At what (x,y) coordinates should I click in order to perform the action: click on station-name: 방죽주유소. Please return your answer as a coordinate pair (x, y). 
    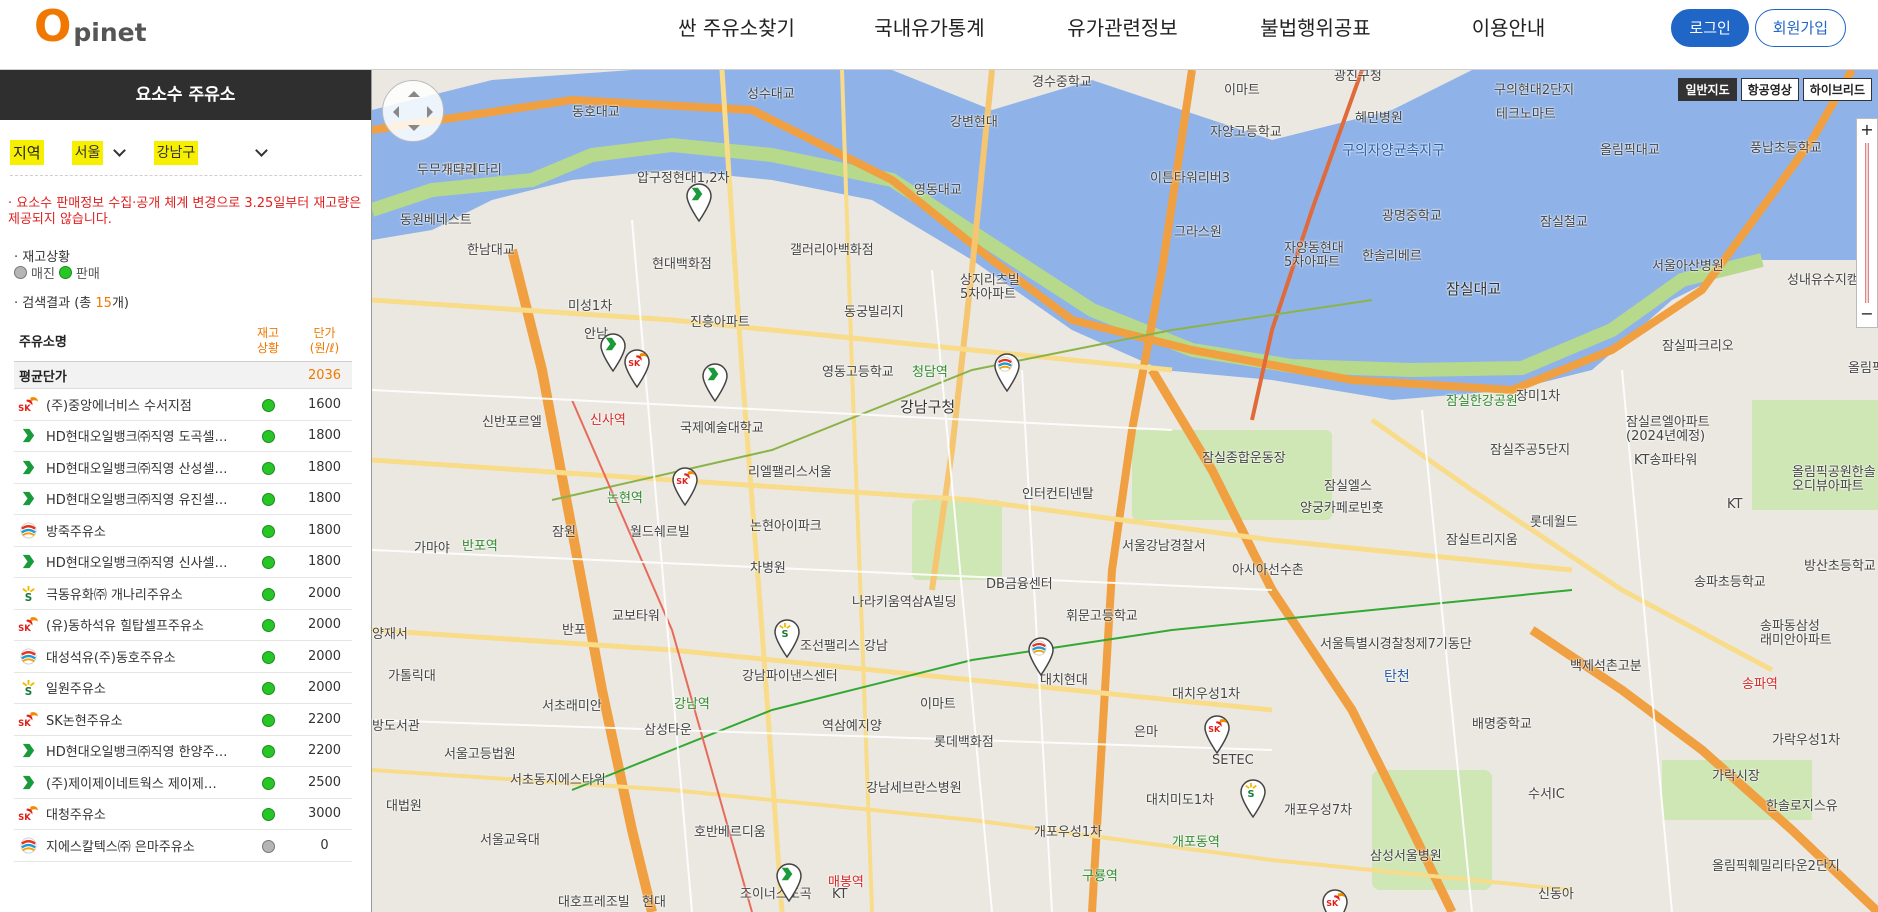
    Looking at the image, I should click on (135, 530).